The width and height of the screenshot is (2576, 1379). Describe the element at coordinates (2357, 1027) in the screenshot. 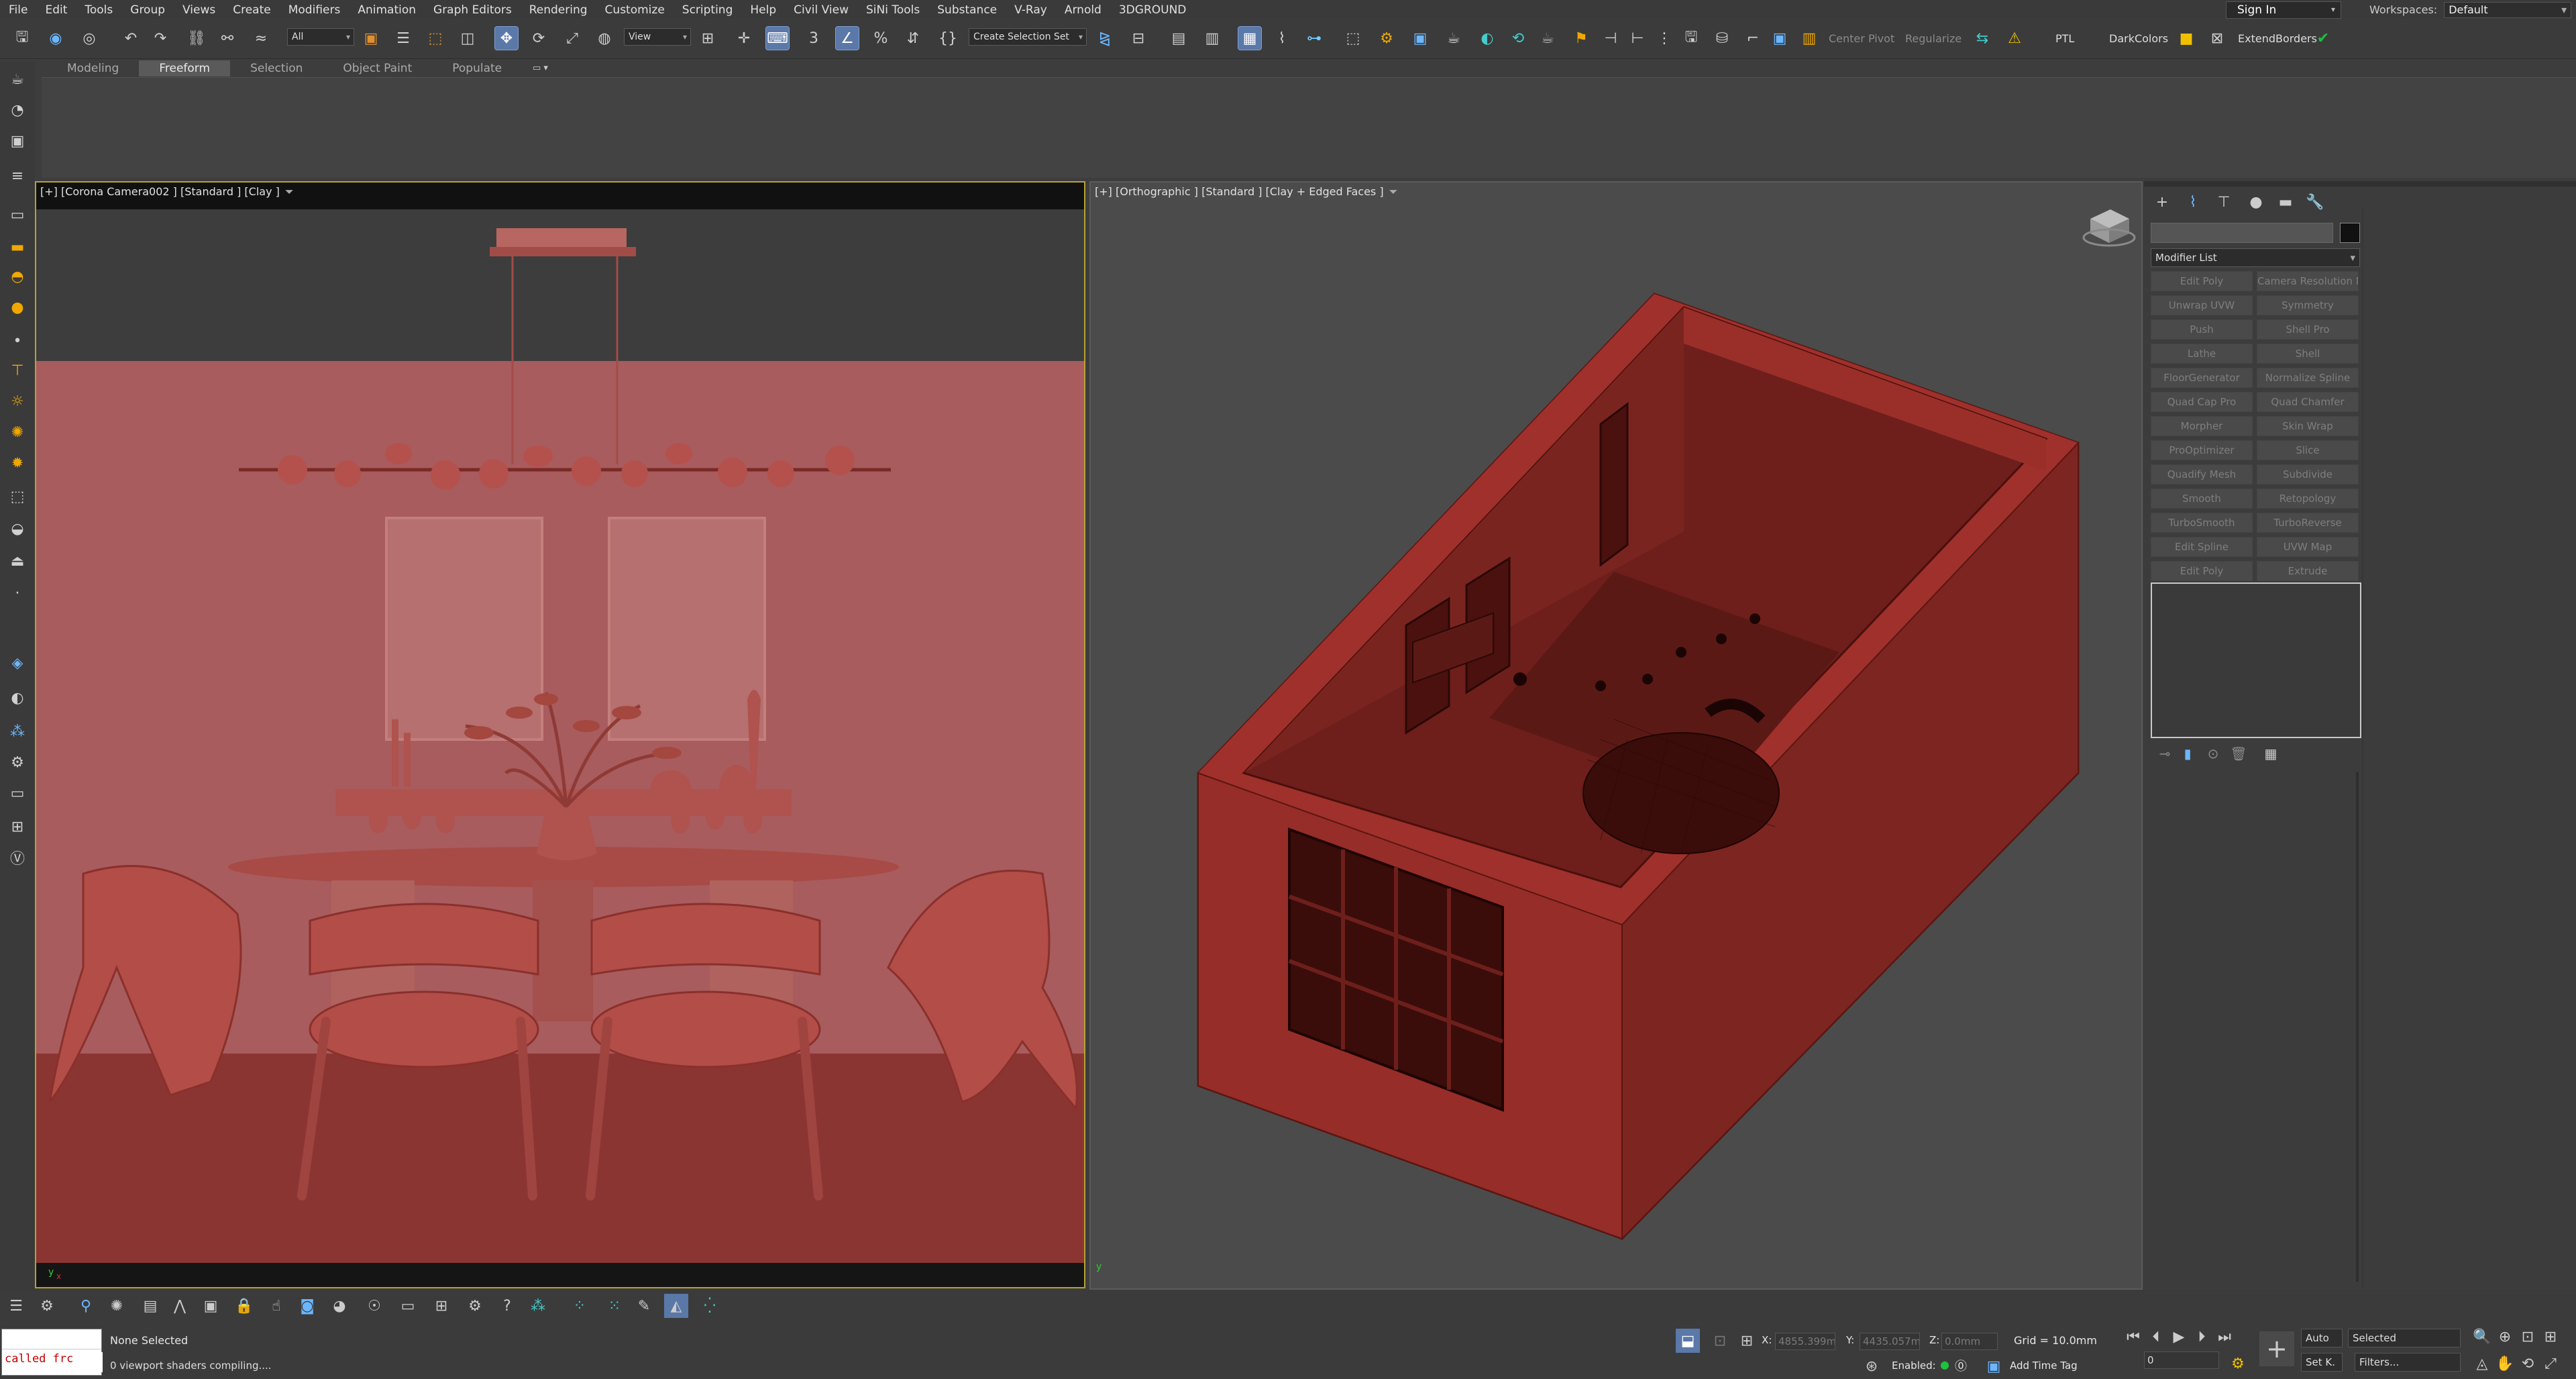

I see `command-panel-scrollbar` at that location.